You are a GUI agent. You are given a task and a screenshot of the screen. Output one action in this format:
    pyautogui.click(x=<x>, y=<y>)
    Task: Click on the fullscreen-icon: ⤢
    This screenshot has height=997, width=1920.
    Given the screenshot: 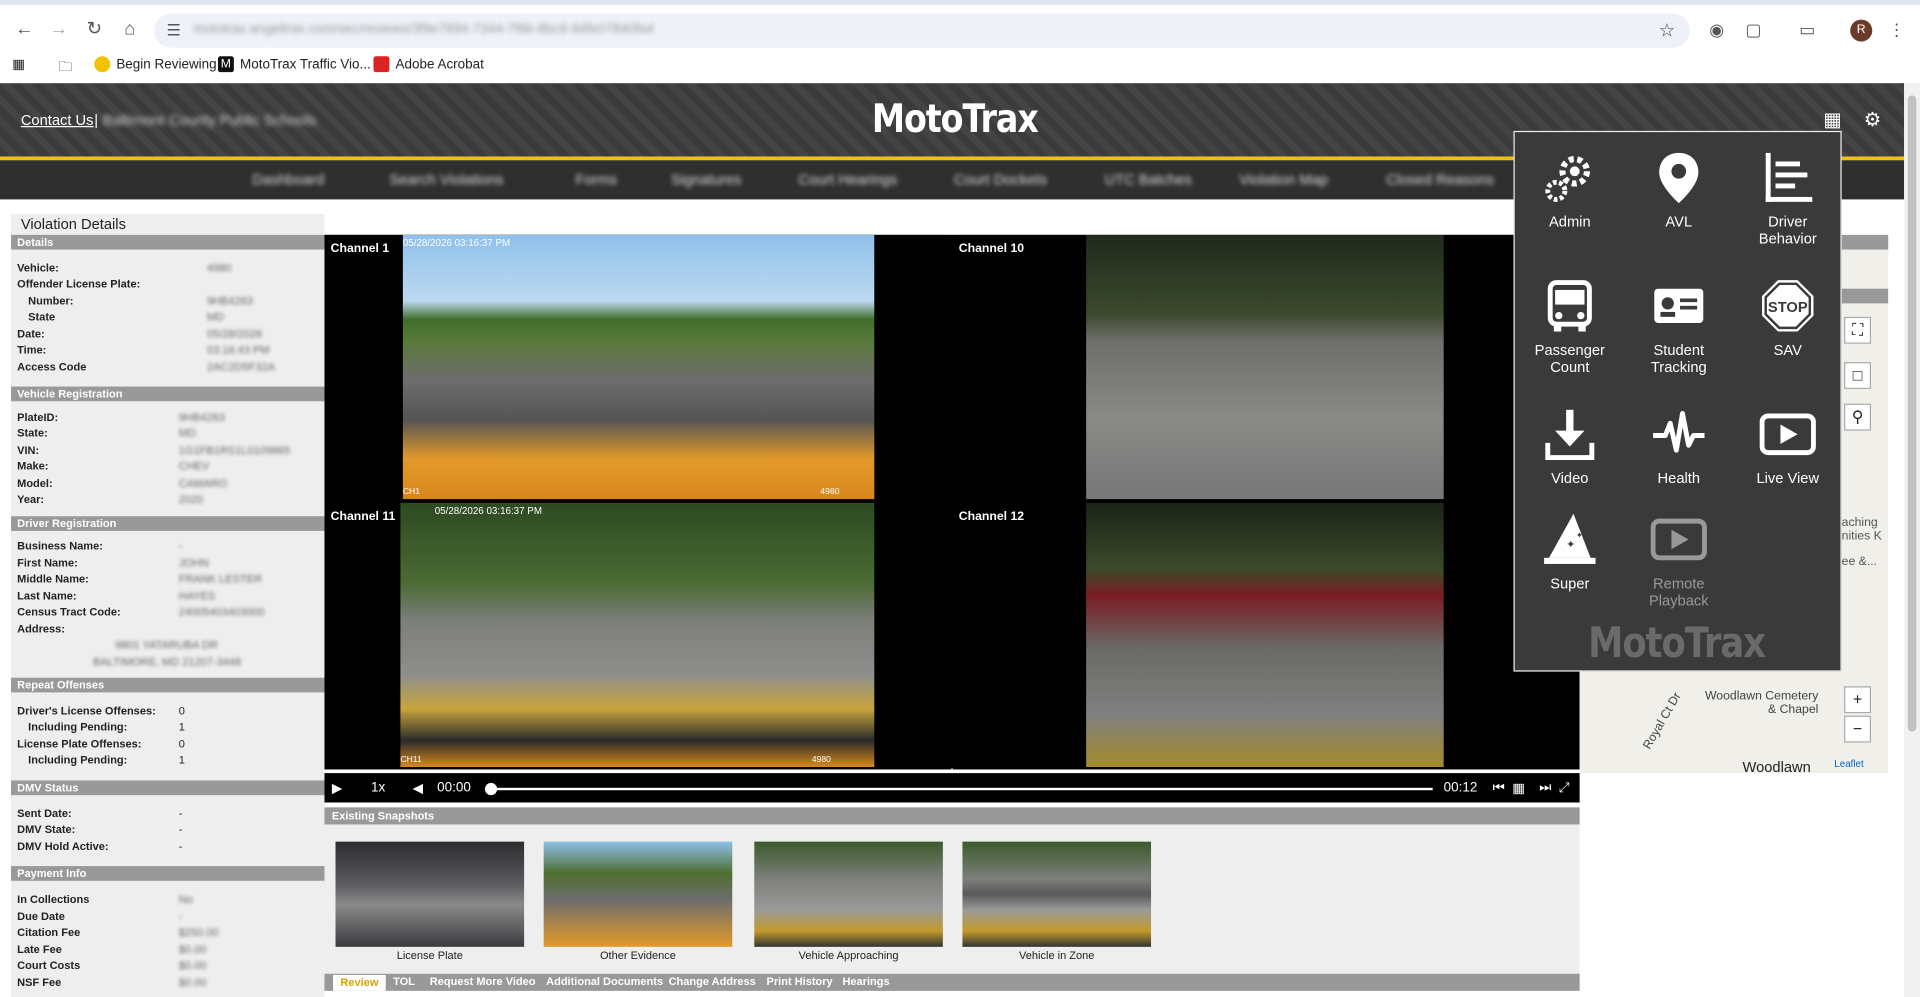 What is the action you would take?
    pyautogui.click(x=1564, y=788)
    